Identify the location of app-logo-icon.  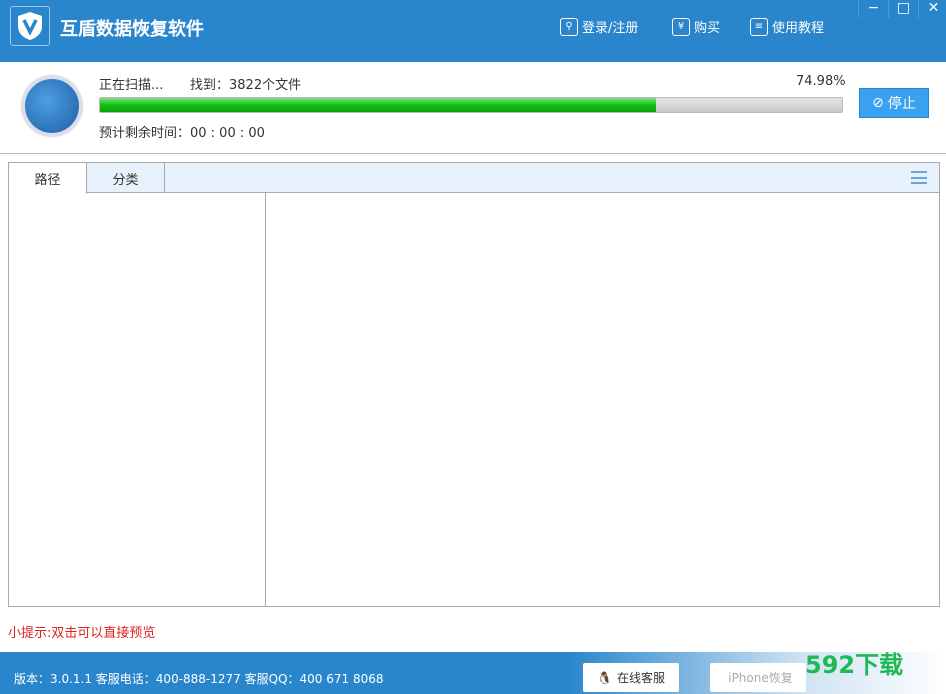
(30, 26).